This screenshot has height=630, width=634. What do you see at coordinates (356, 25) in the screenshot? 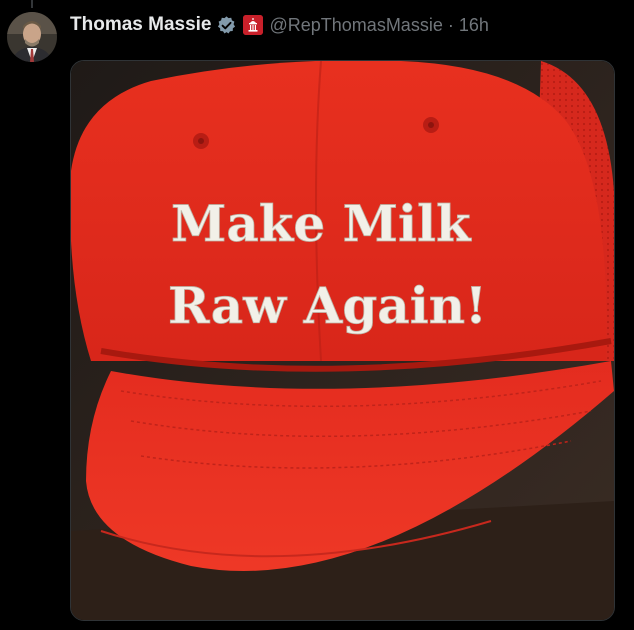
I see `author-handle: @RepThomasMassie` at bounding box center [356, 25].